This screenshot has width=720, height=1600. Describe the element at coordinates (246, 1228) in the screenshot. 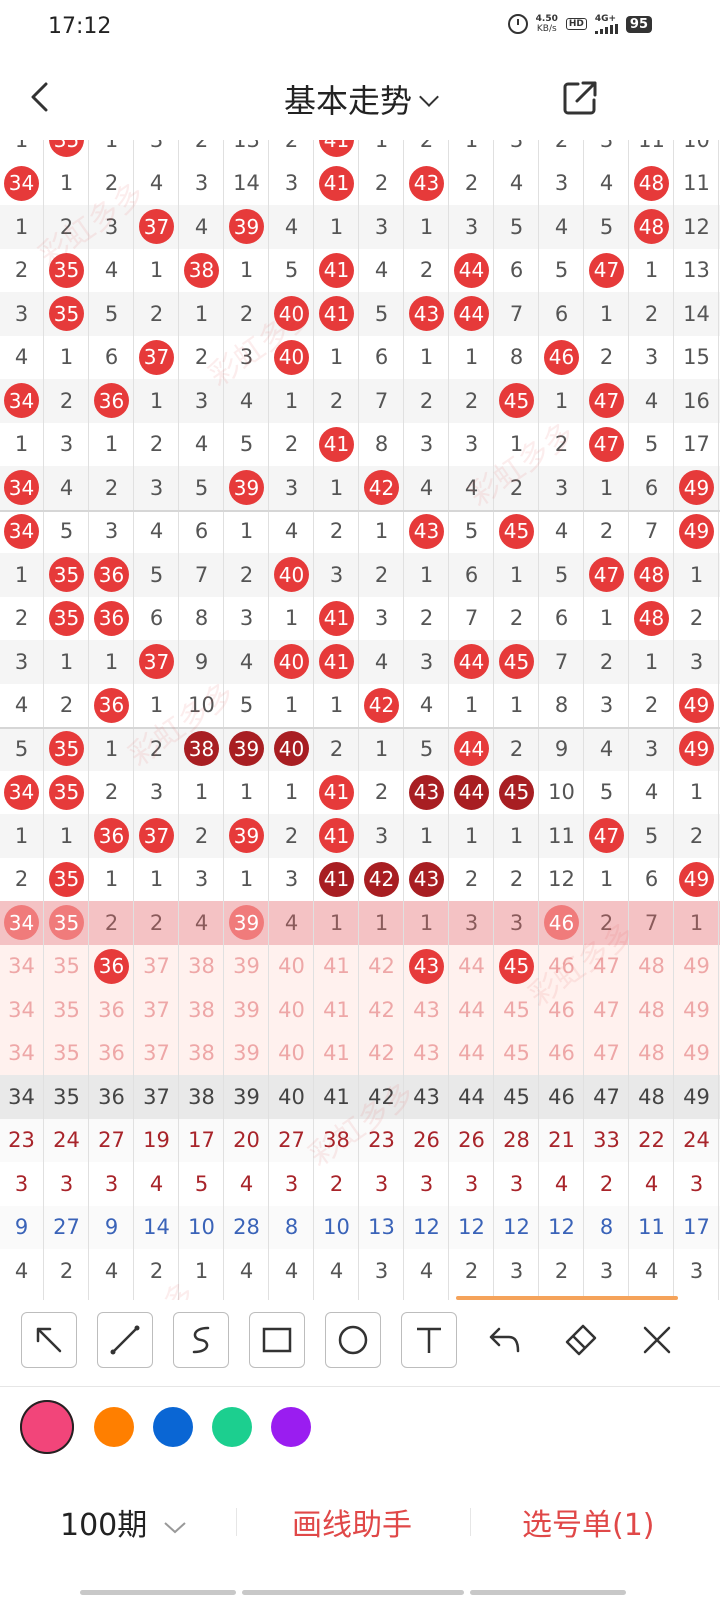

I see `grid-cell: 28` at that location.